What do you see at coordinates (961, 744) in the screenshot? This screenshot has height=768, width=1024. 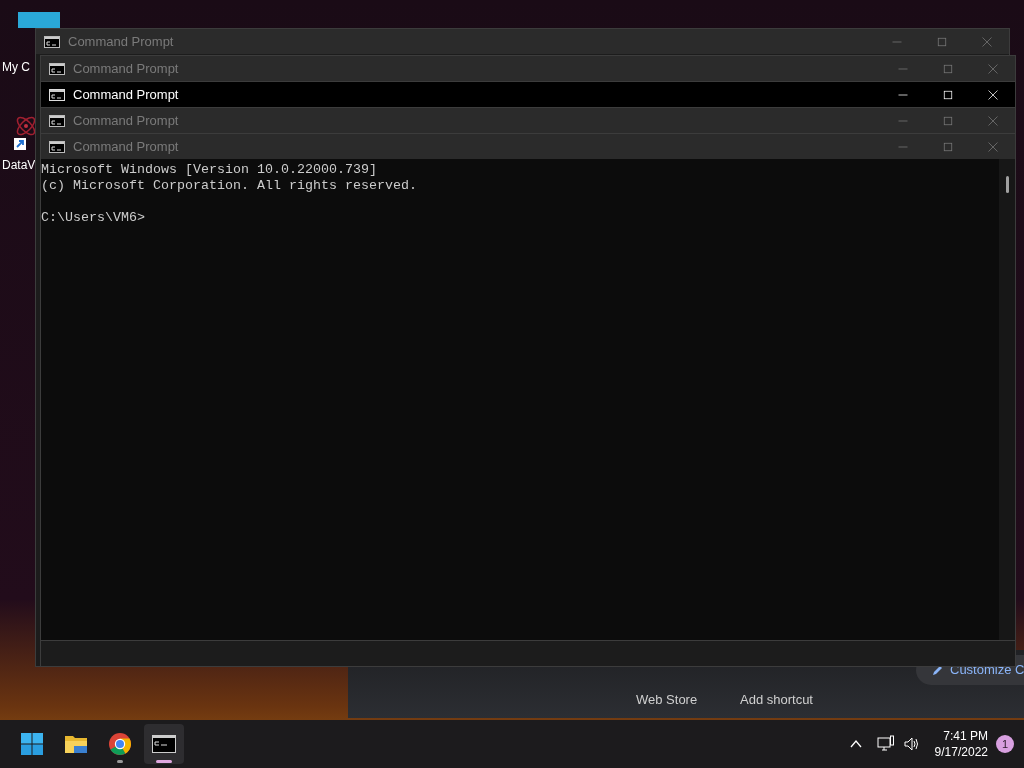 I see `clock: 7:41 PM 9/17/2022` at bounding box center [961, 744].